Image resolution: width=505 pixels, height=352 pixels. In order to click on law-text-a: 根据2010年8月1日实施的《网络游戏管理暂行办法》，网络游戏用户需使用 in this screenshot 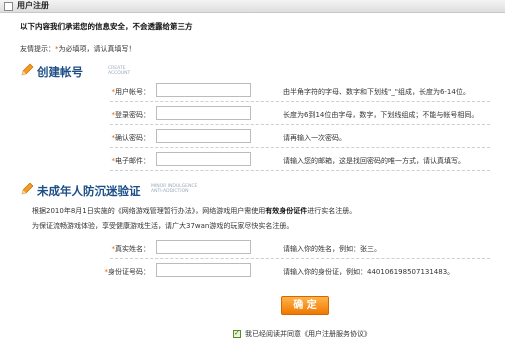, I will do `click(149, 211)`.